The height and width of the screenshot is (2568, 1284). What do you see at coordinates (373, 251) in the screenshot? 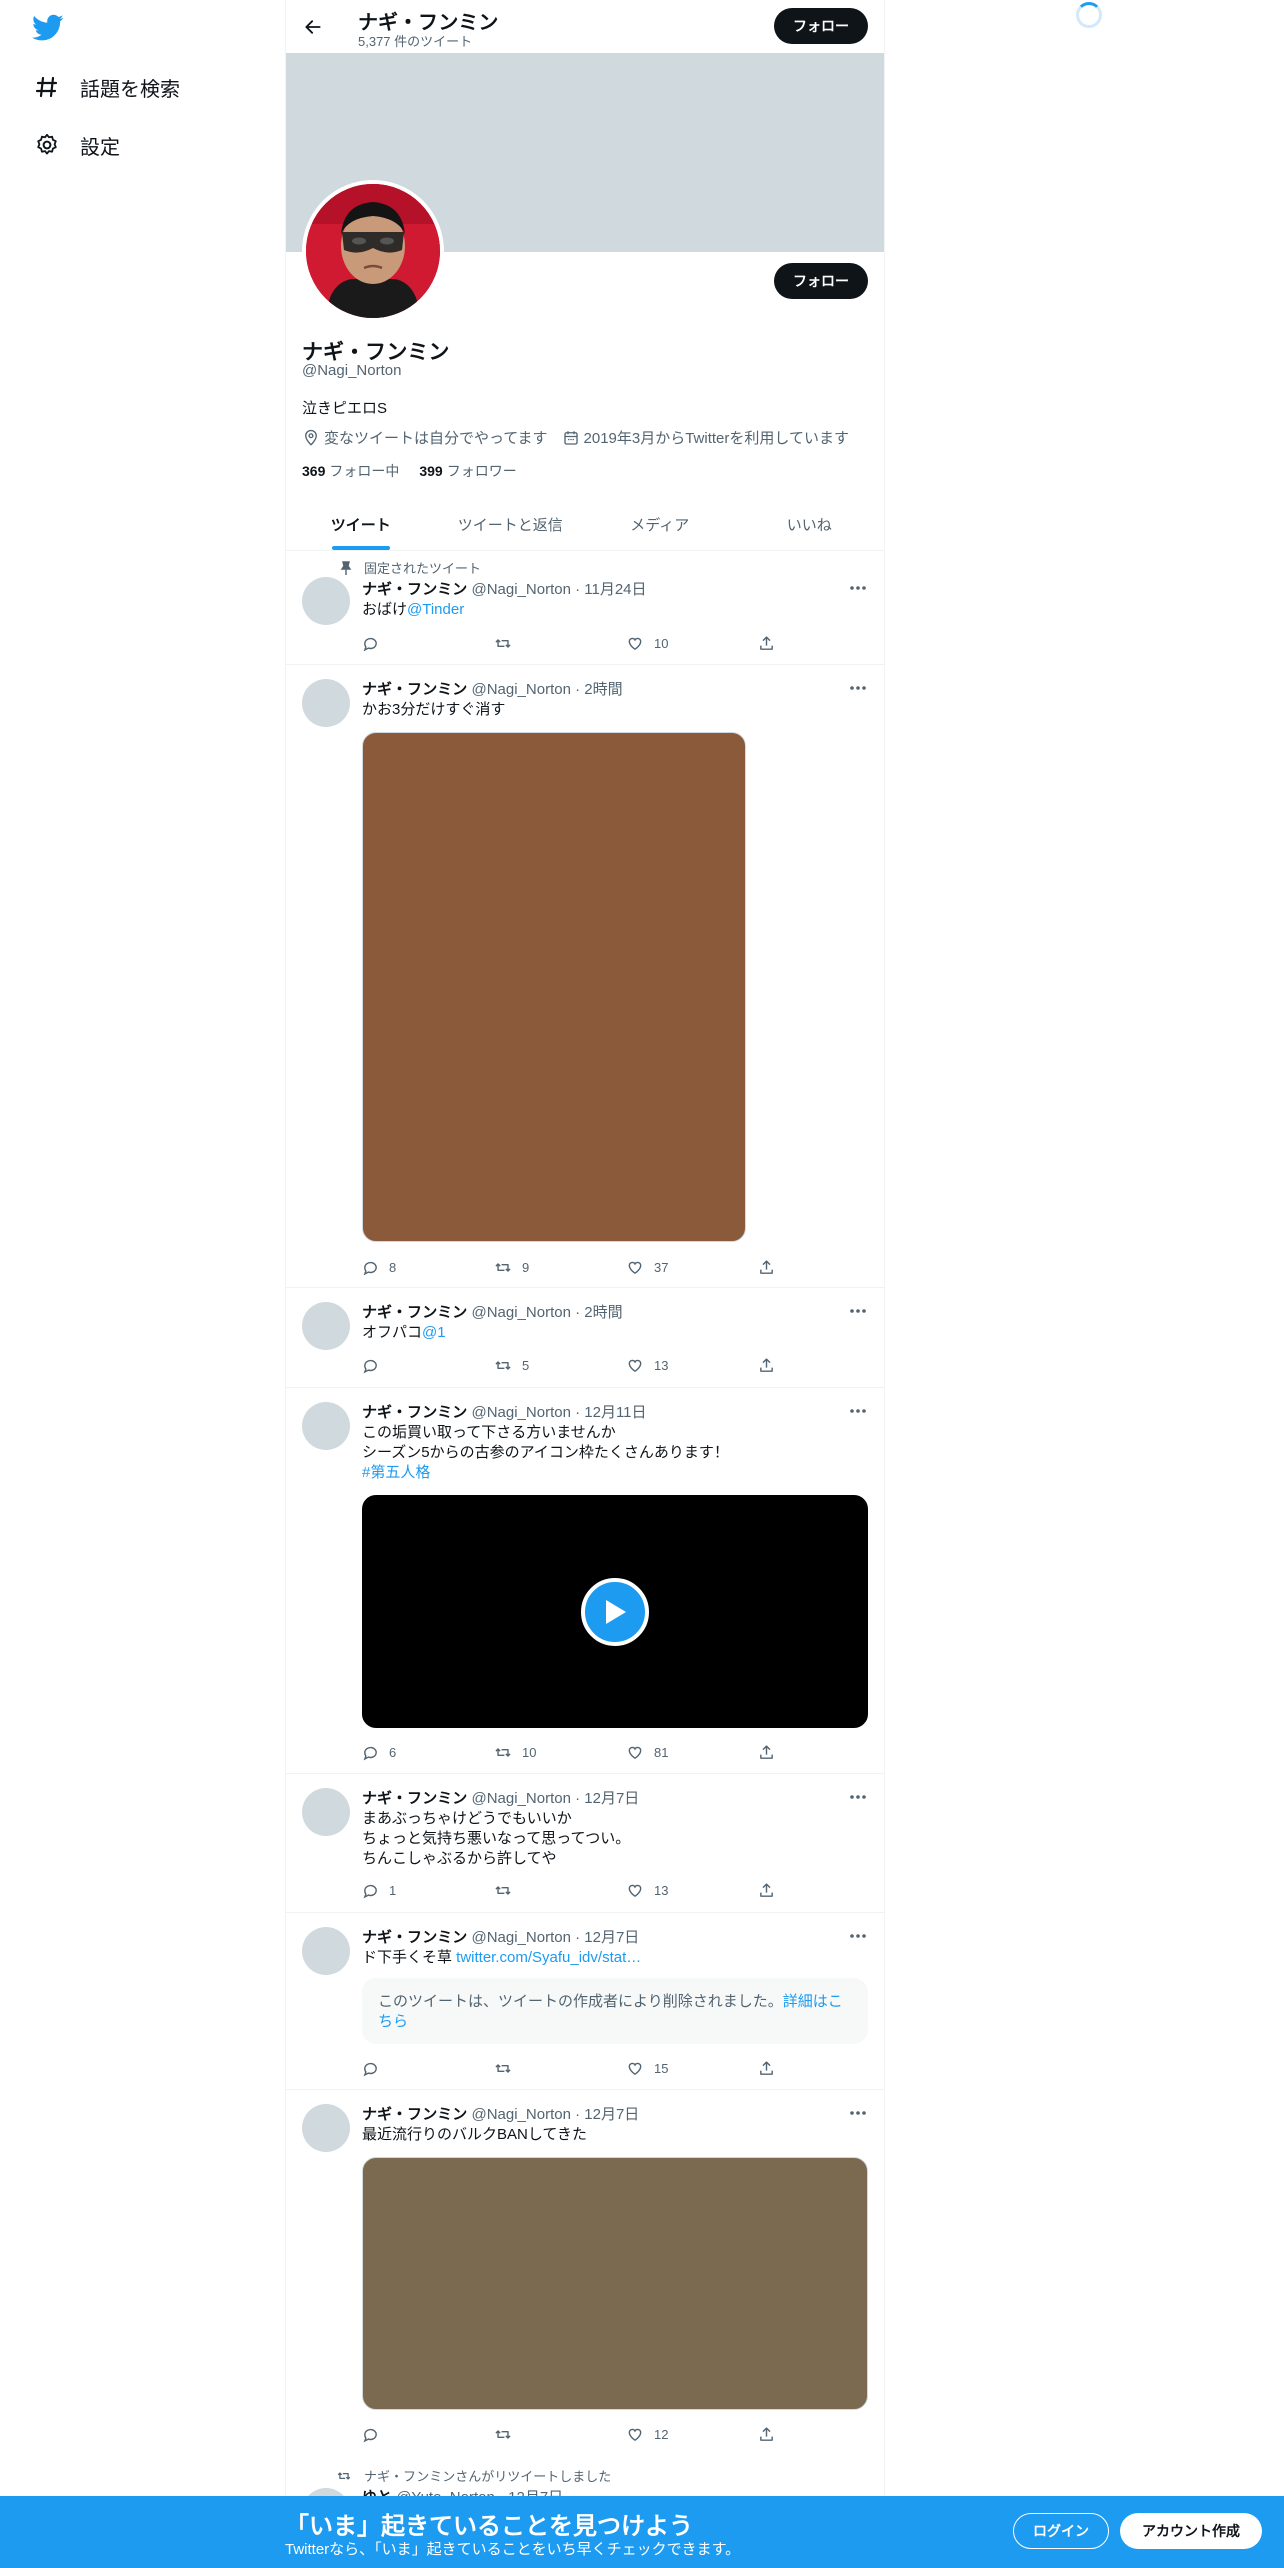
I see `profile-avatar` at bounding box center [373, 251].